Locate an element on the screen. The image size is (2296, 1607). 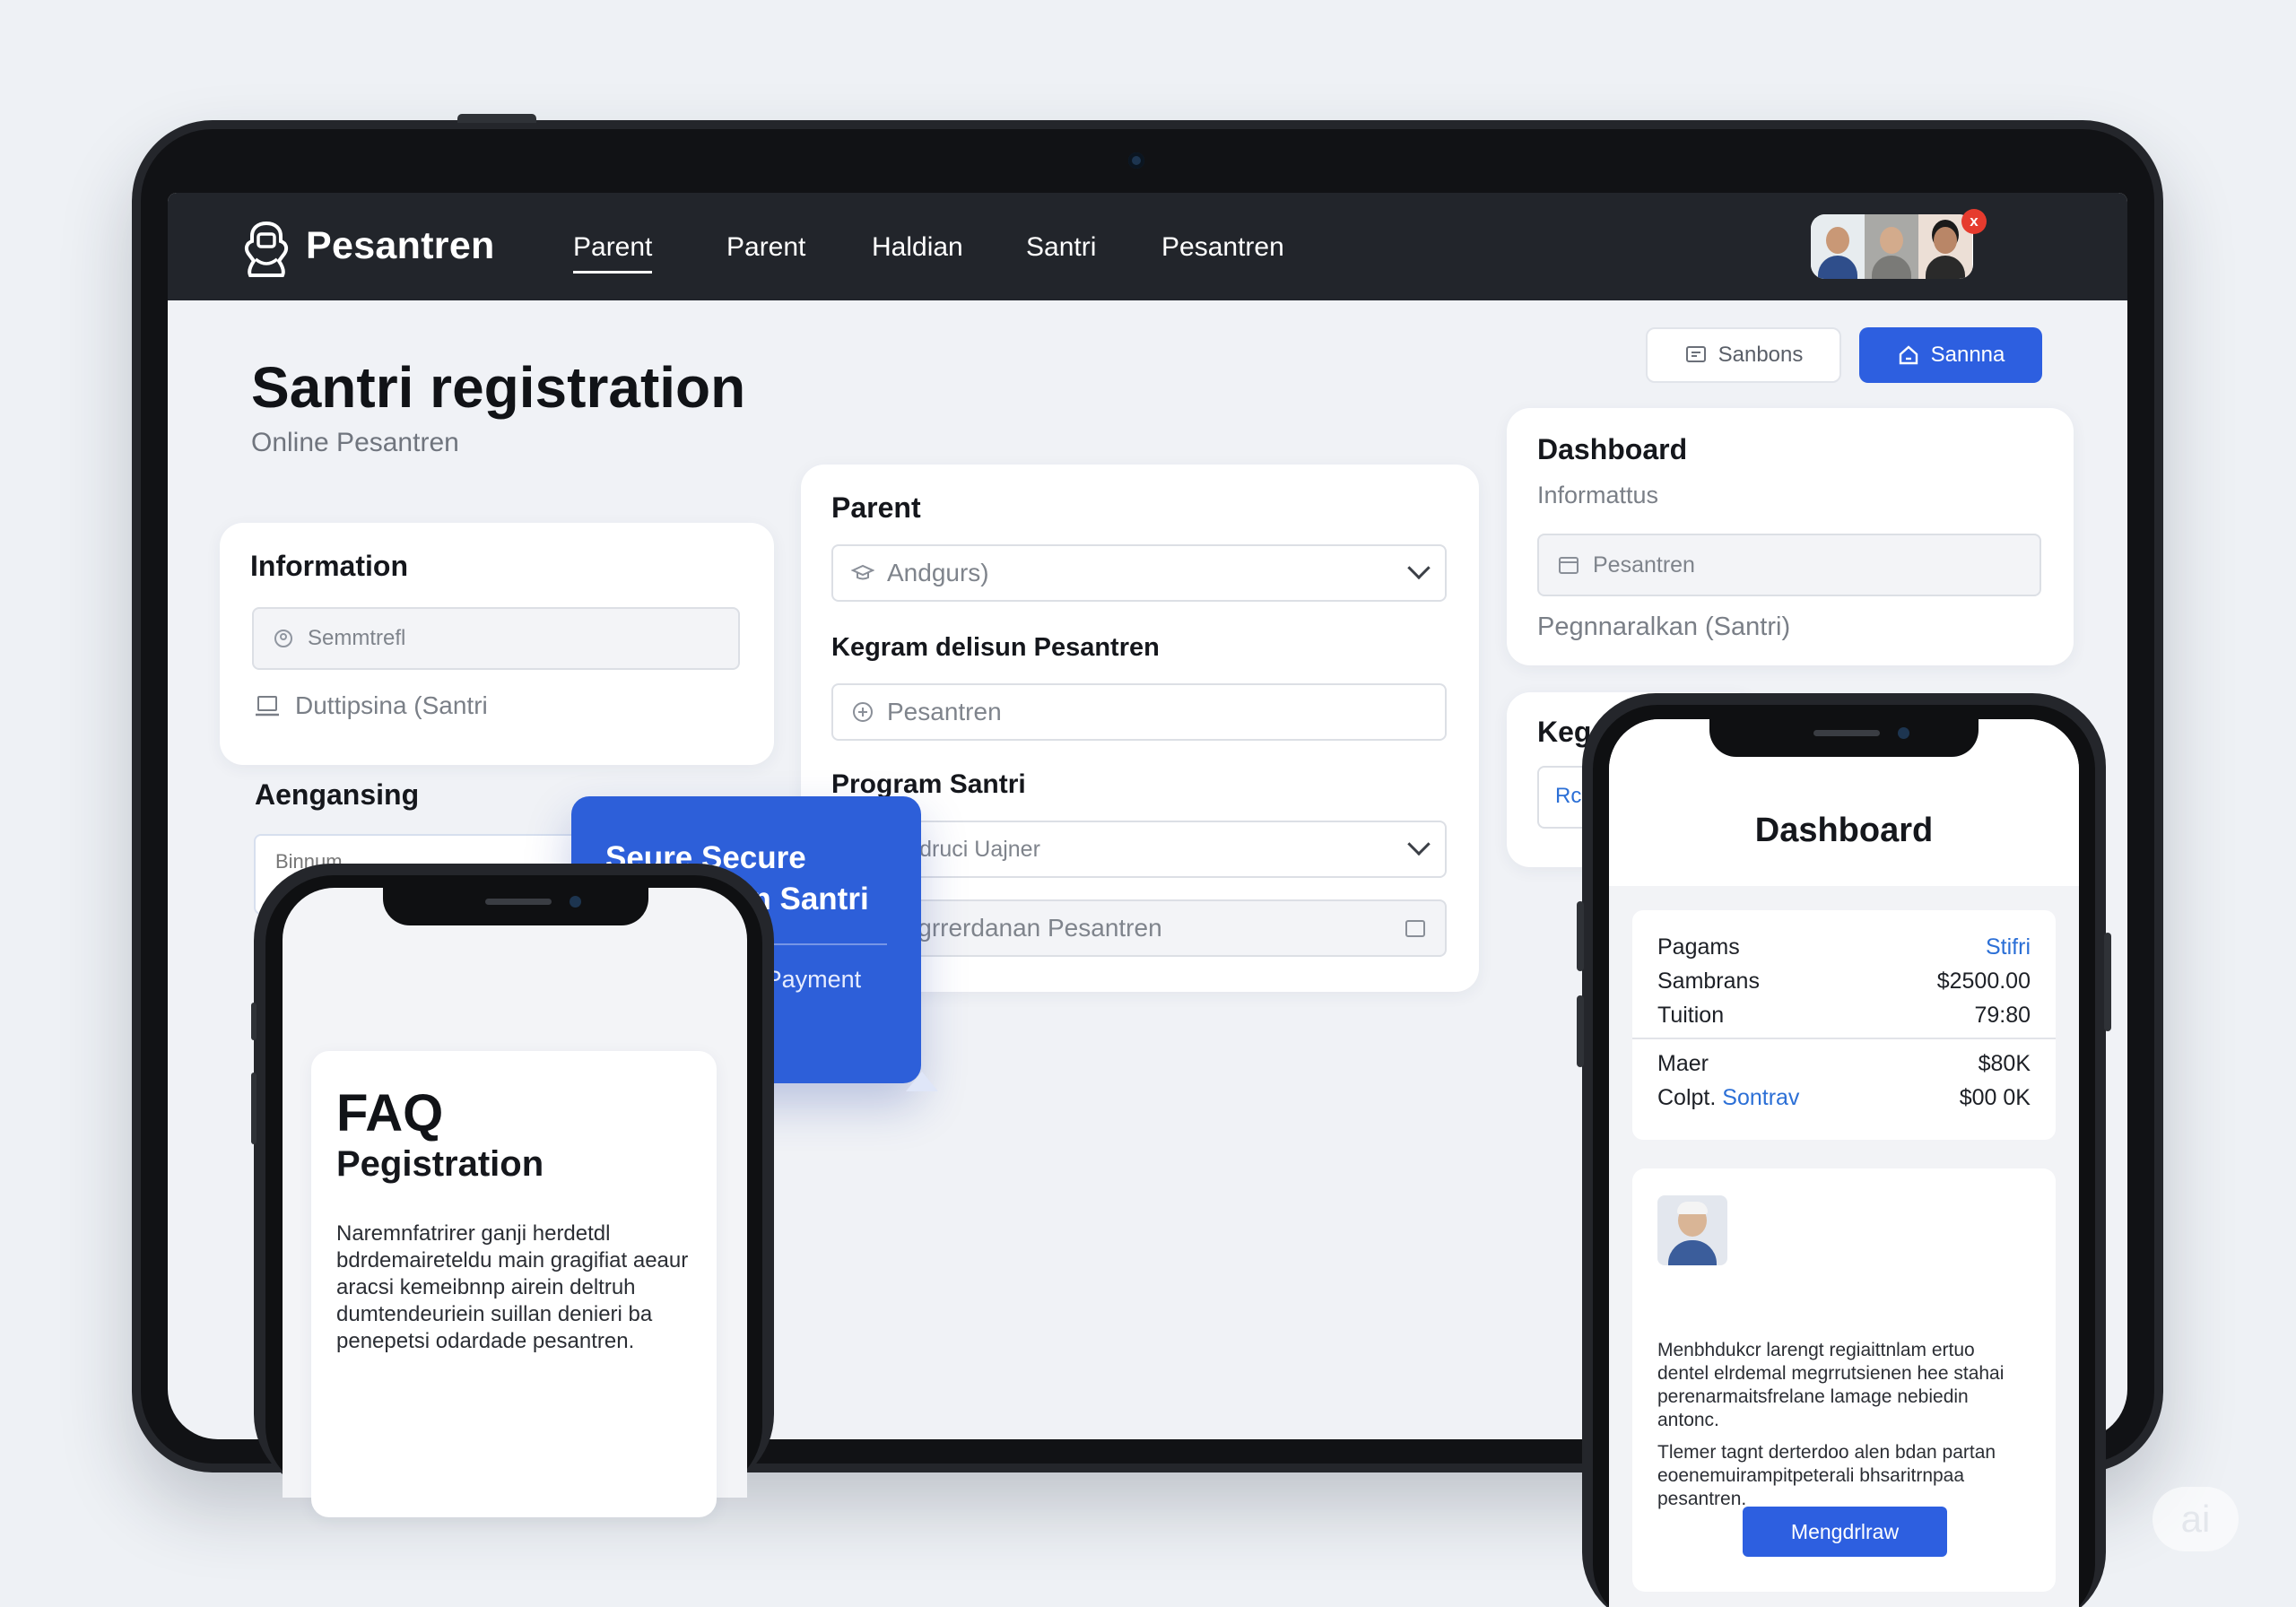
aengansing-title: Aengansing is located at coordinates (337, 795).